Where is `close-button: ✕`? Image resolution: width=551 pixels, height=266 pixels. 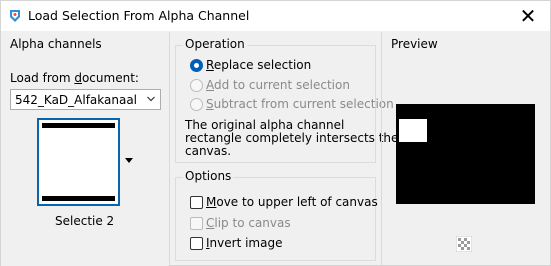
close-button: ✕ is located at coordinates (528, 16).